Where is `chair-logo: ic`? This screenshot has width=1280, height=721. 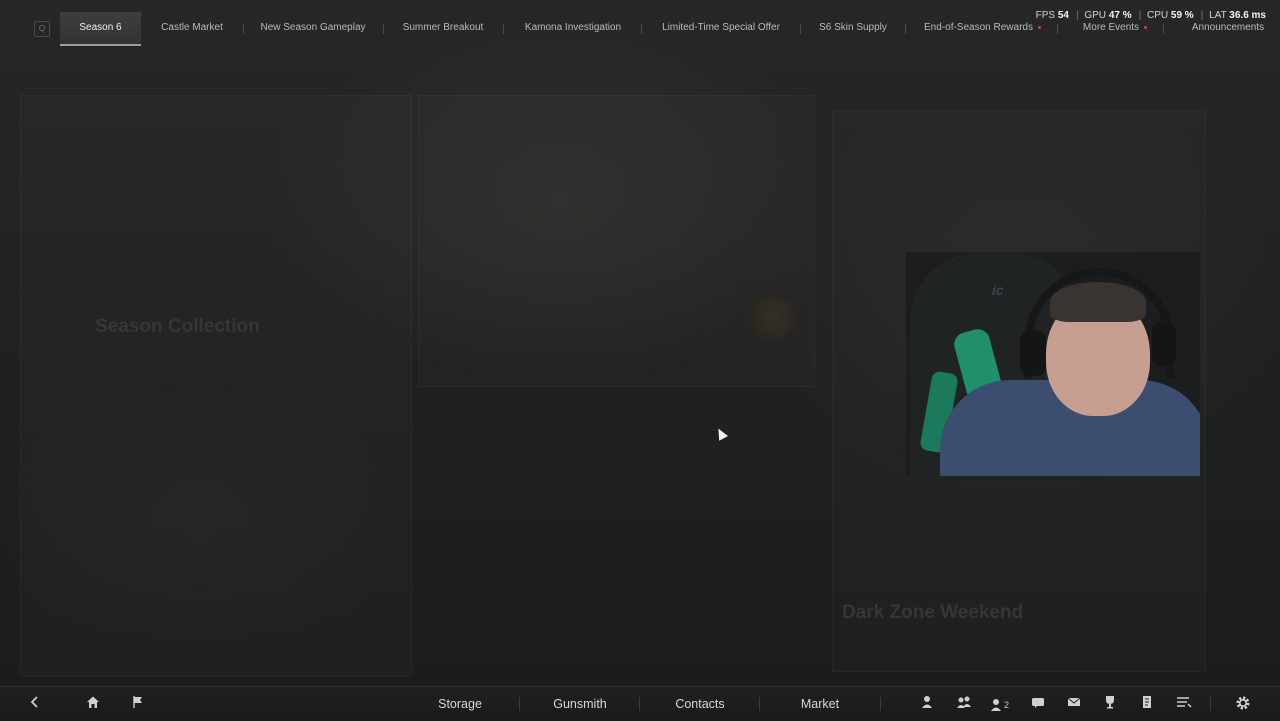
chair-logo: ic is located at coordinates (998, 290).